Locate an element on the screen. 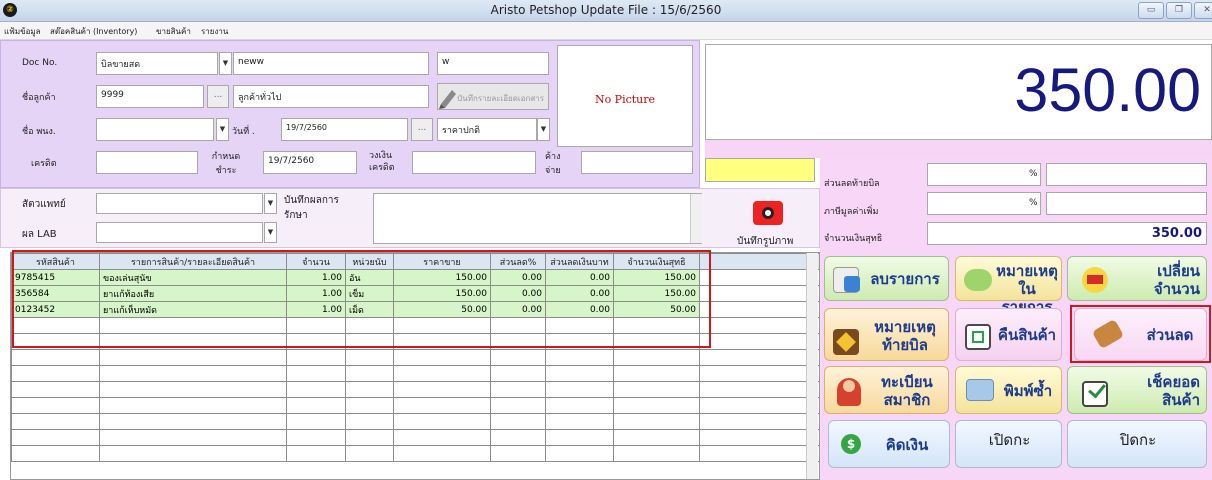 This screenshot has width=1212, height=480. dollar-icon: $ is located at coordinates (851, 444).